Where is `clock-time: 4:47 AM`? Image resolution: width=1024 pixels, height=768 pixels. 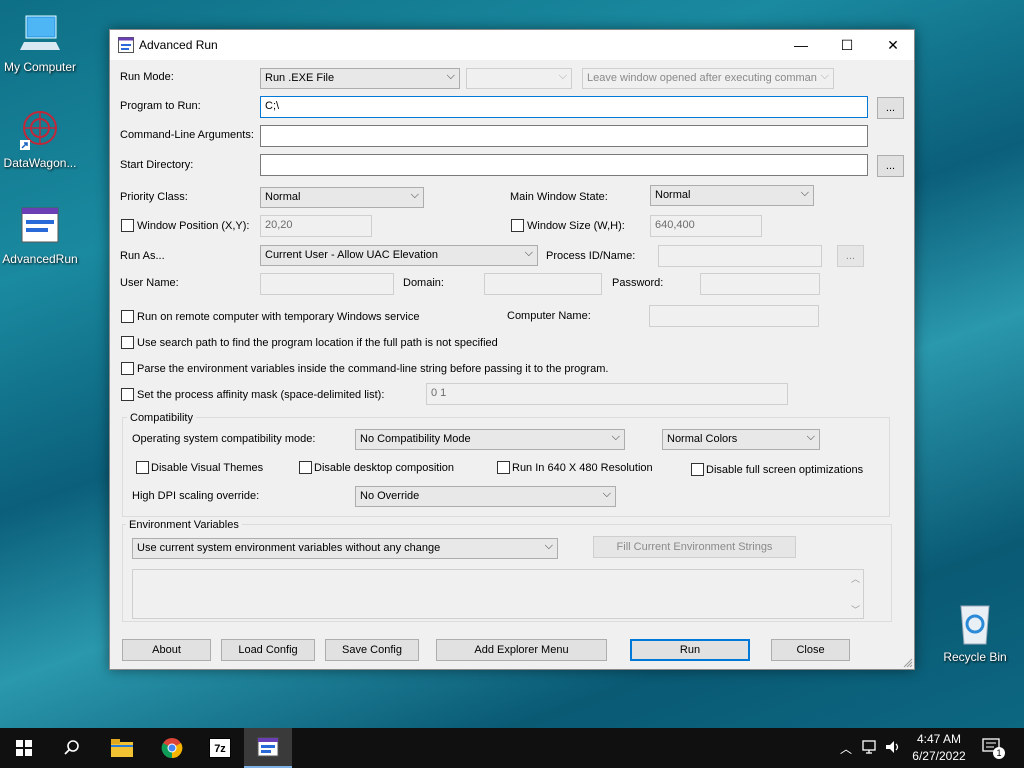 clock-time: 4:47 AM is located at coordinates (939, 739).